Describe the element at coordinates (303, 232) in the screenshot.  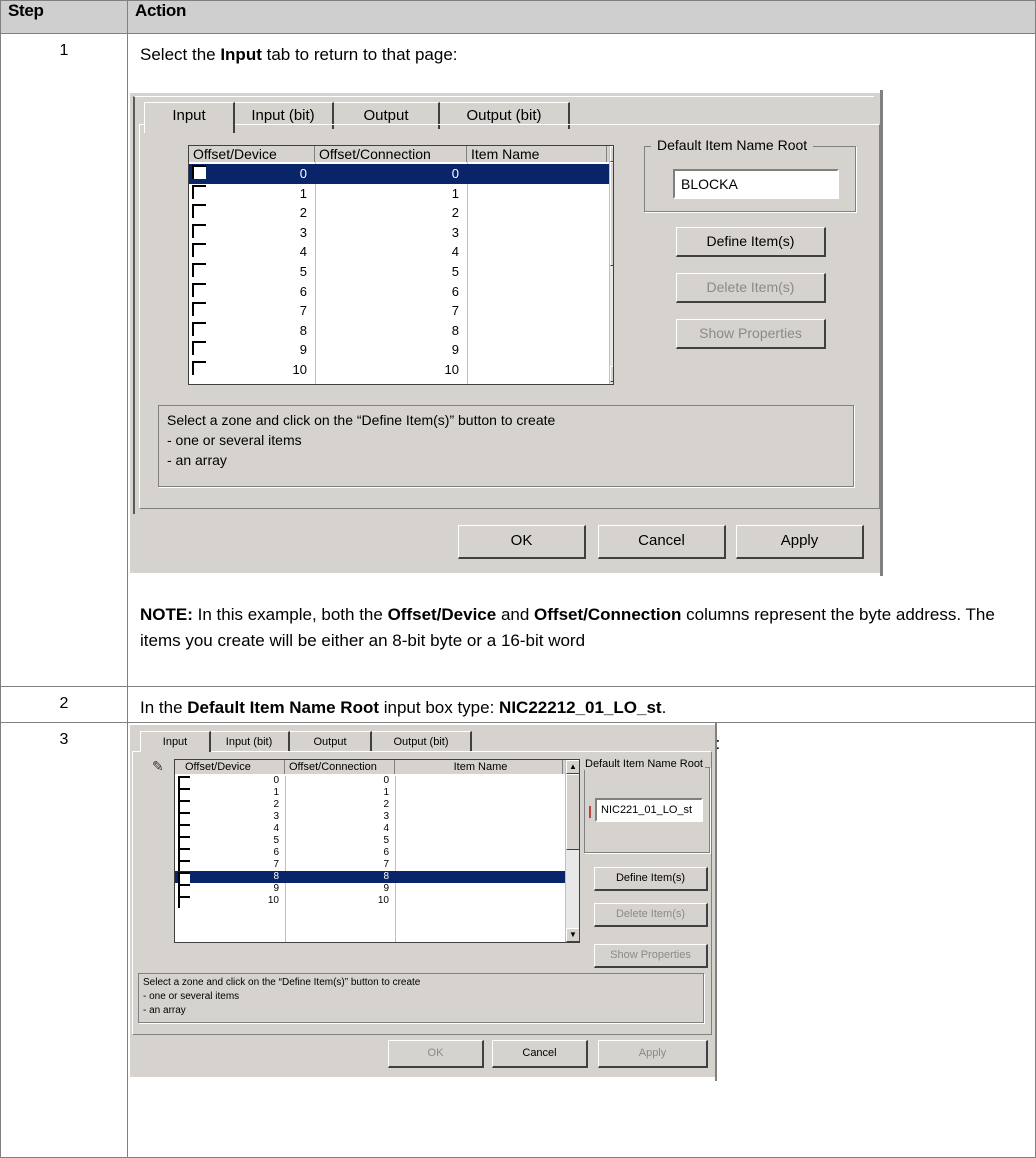
I see `offset-device-cell: 3` at that location.